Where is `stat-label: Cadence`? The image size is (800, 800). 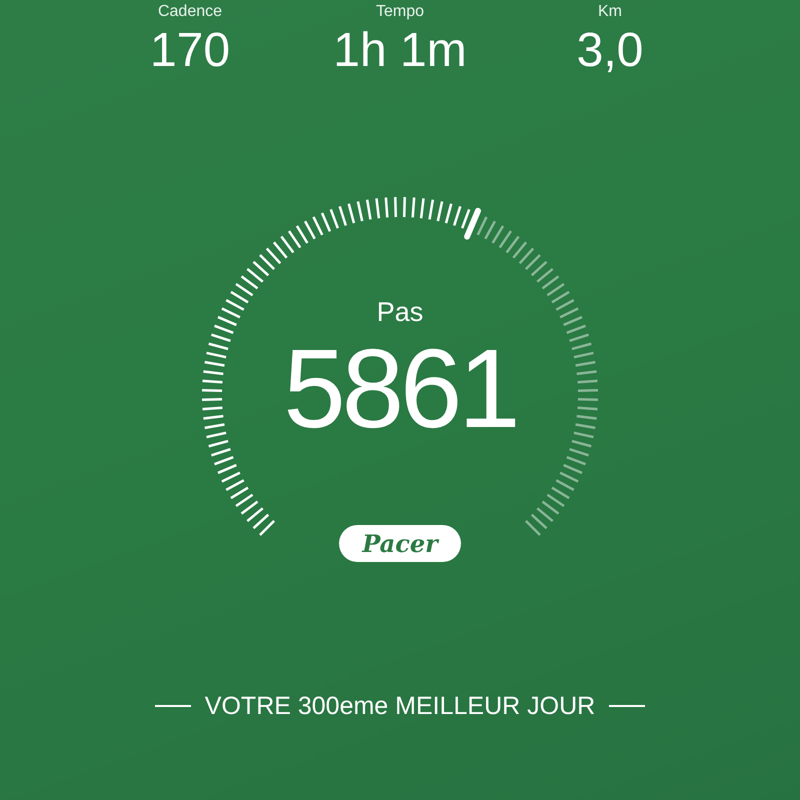 stat-label: Cadence is located at coordinates (190, 12).